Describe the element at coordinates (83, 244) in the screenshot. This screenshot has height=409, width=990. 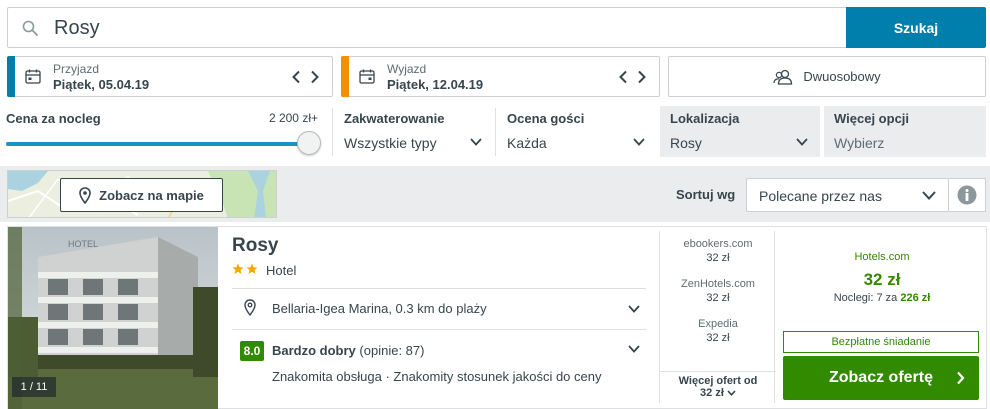
I see `svg-text: HOTEL` at that location.